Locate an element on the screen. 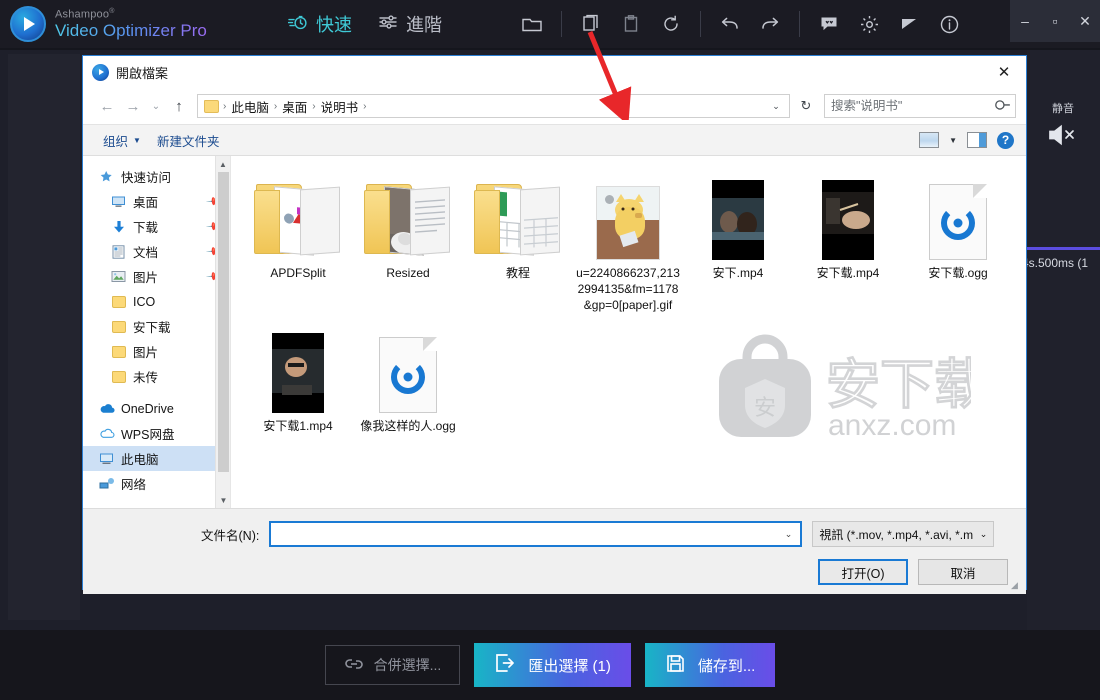 This screenshot has width=1100, height=700. maximize-button: ▫ is located at coordinates (1055, 21).